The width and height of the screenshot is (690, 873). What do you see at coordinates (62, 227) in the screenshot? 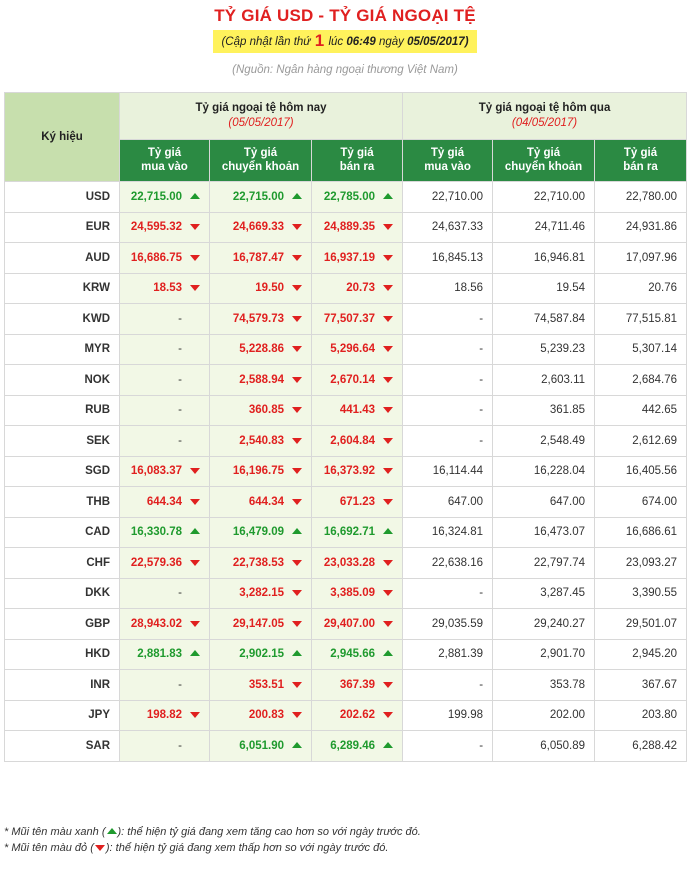
I see `currency-code: EUR` at bounding box center [62, 227].